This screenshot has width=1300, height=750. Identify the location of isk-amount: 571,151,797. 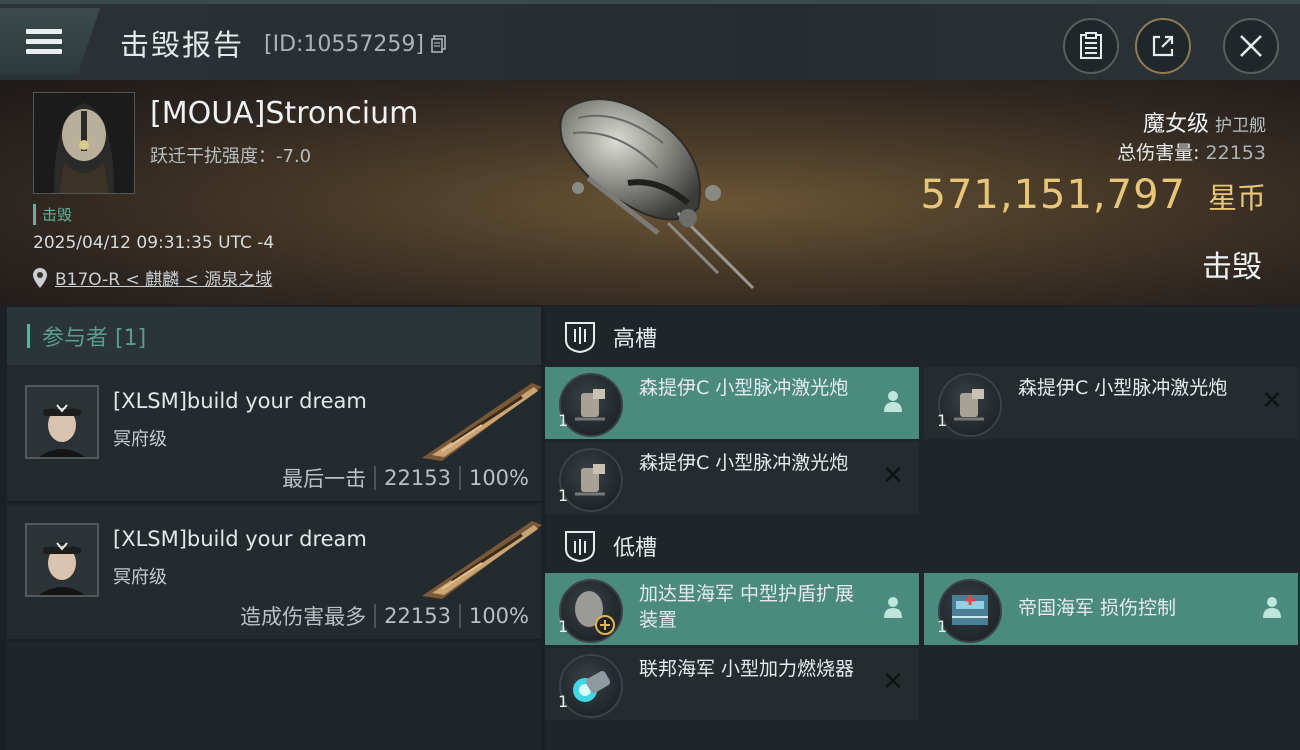
(1053, 195).